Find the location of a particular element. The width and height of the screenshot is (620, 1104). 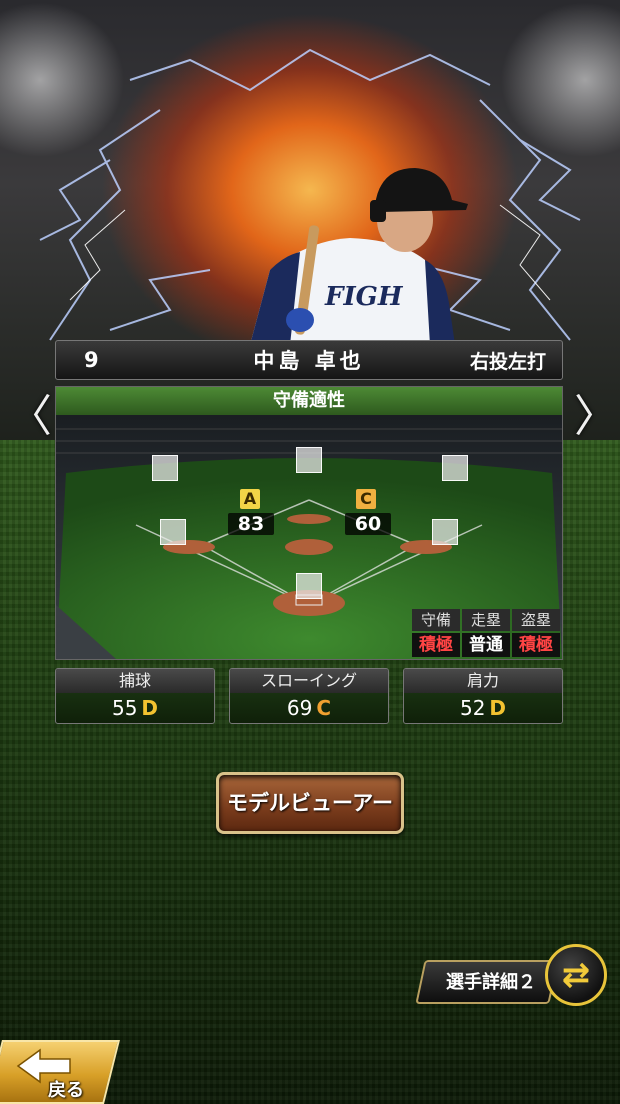

prev-player-arrow: 〈 is located at coordinates (30, 412).